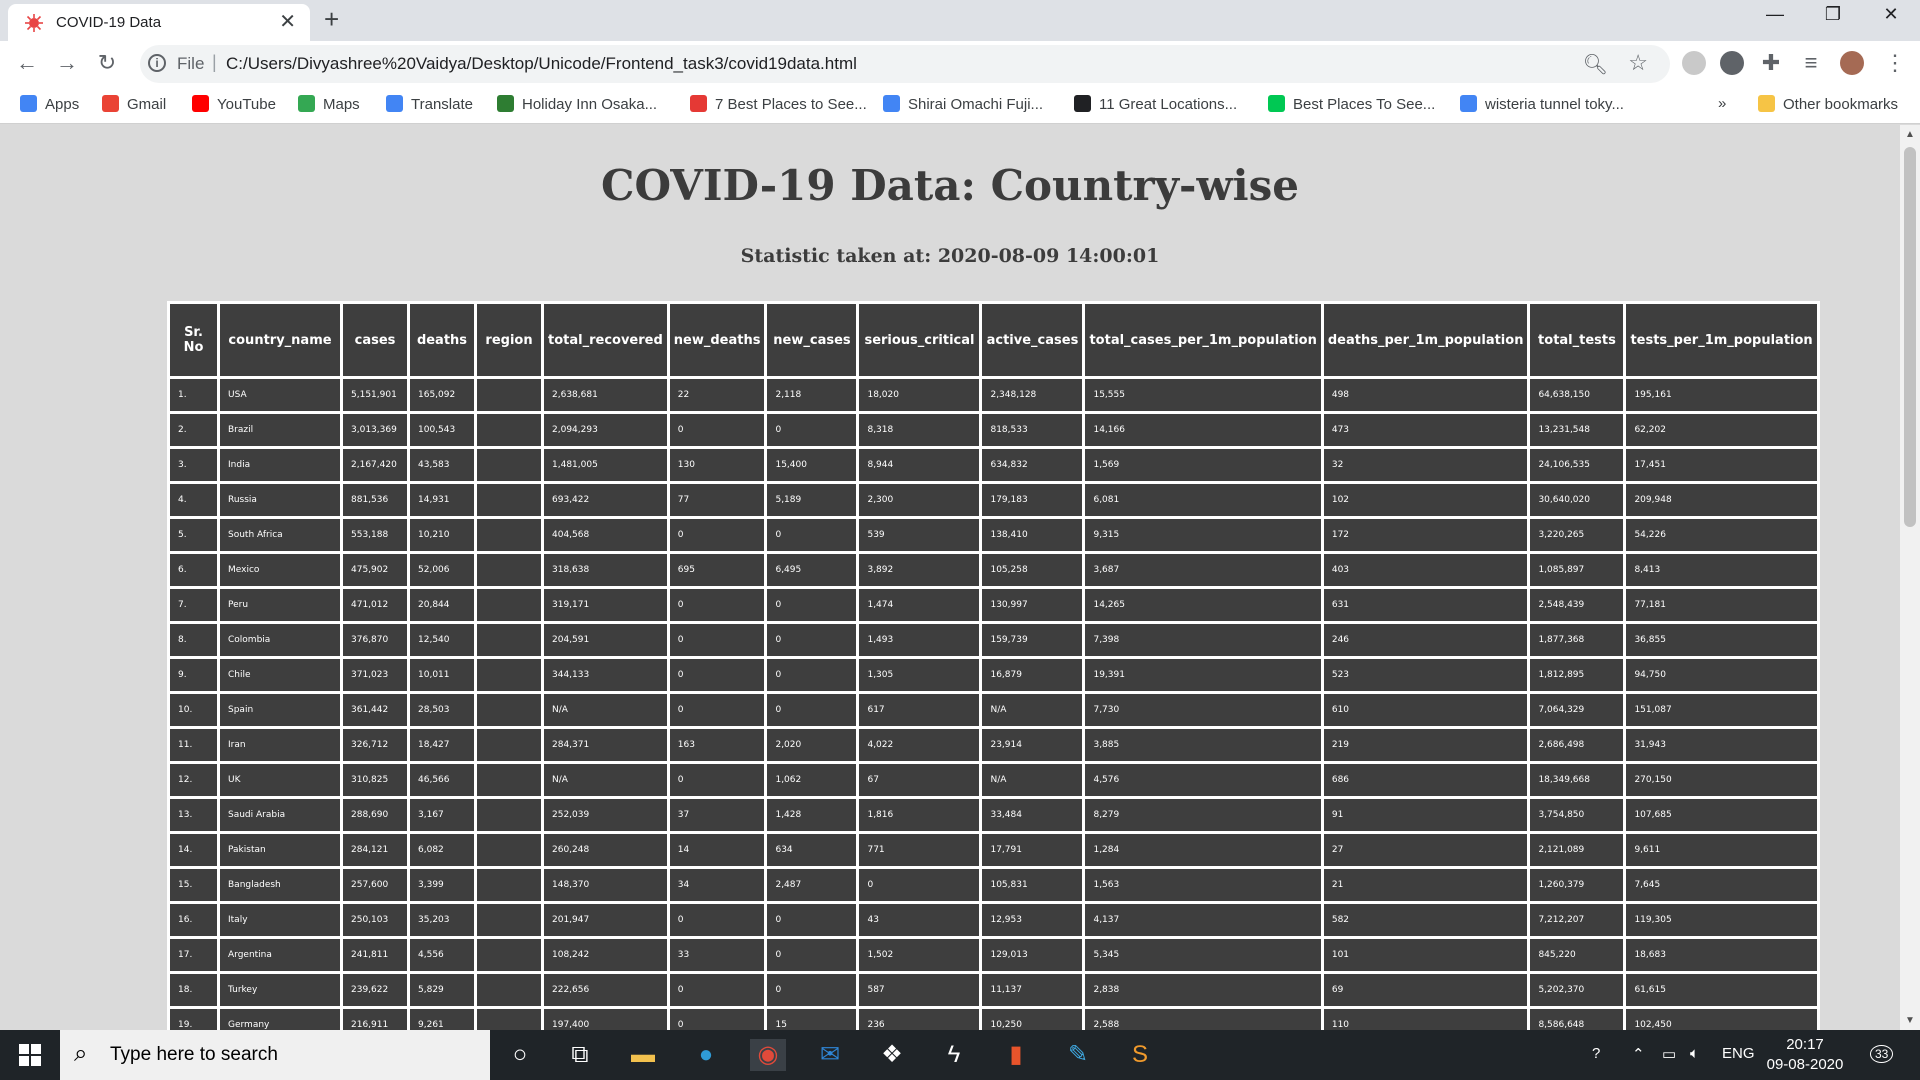 The image size is (1920, 1080). Describe the element at coordinates (1895, 63) in the screenshot. I see `menu-kebab-icon: ⋮` at that location.